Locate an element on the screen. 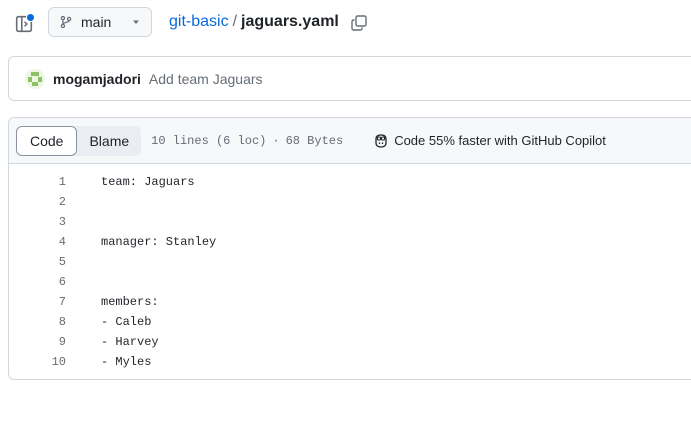 The image size is (691, 448). line-number: 8 is located at coordinates (37, 322).